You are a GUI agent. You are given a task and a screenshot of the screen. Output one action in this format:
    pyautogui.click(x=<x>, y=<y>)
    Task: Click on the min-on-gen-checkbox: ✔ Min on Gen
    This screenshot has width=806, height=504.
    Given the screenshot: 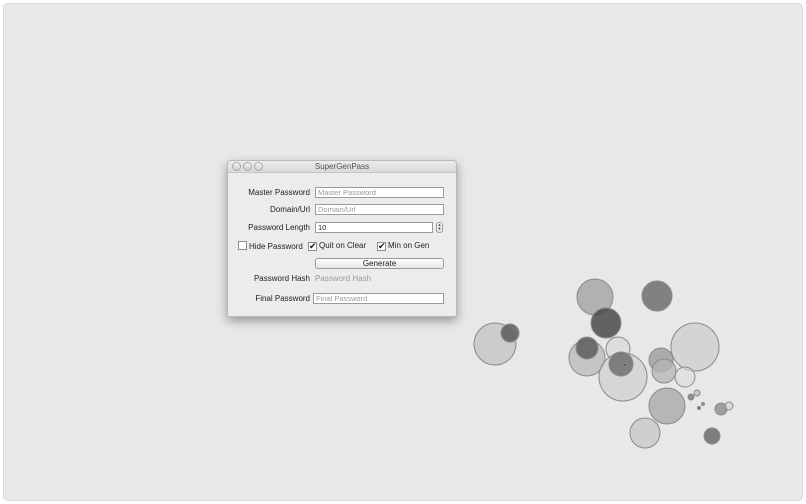 What is the action you would take?
    pyautogui.click(x=403, y=246)
    